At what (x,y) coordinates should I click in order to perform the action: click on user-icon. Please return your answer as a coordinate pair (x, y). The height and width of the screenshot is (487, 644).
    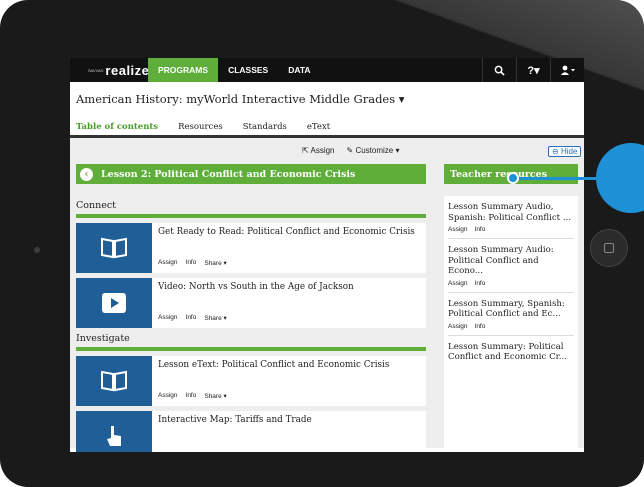
    Looking at the image, I should click on (567, 70).